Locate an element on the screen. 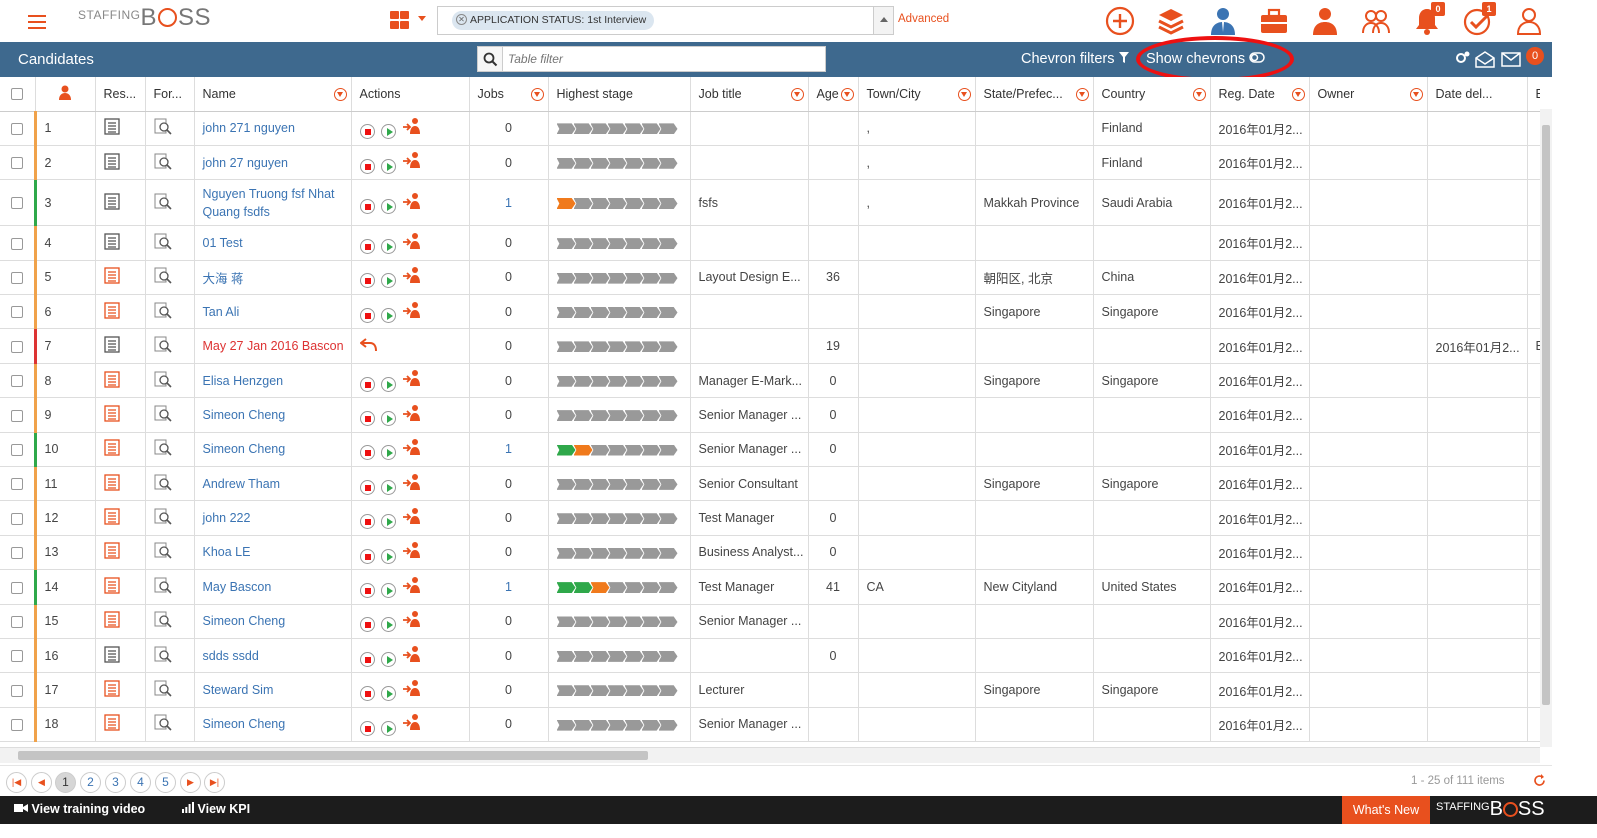  settings-icon is located at coordinates (1463, 57).